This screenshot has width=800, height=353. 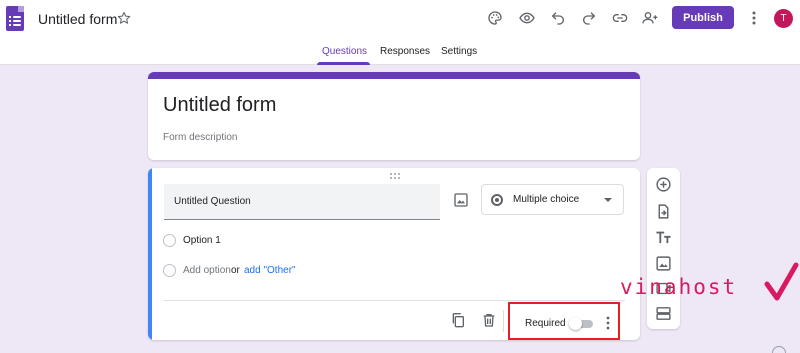 What do you see at coordinates (235, 270) in the screenshot?
I see `or-text: or` at bounding box center [235, 270].